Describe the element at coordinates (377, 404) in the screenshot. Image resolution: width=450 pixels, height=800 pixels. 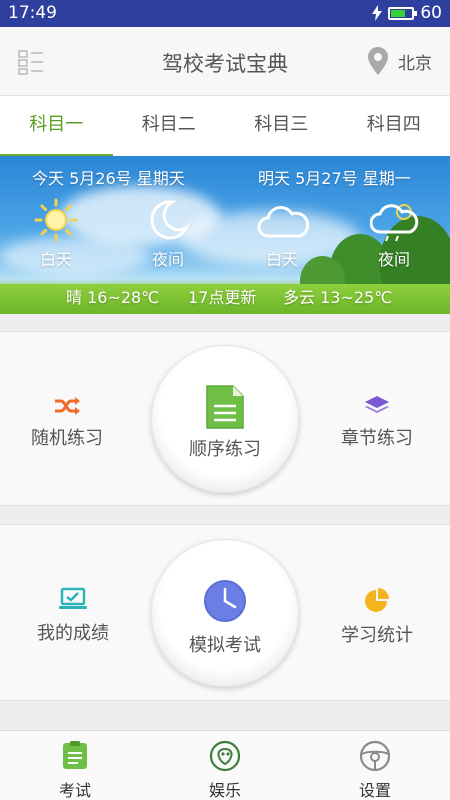
I see `layers-icon` at that location.